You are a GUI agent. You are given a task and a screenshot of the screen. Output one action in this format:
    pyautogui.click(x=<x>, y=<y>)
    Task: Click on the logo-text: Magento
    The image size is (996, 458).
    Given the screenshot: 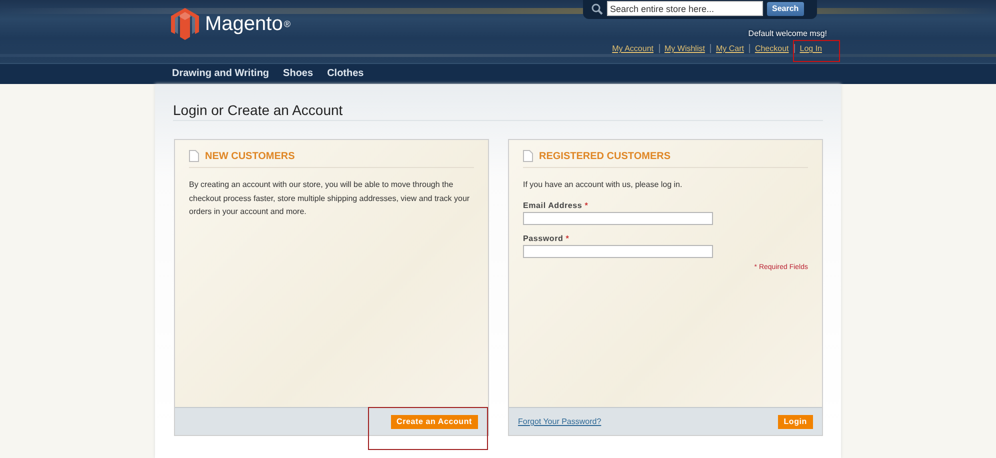 What is the action you would take?
    pyautogui.click(x=244, y=24)
    